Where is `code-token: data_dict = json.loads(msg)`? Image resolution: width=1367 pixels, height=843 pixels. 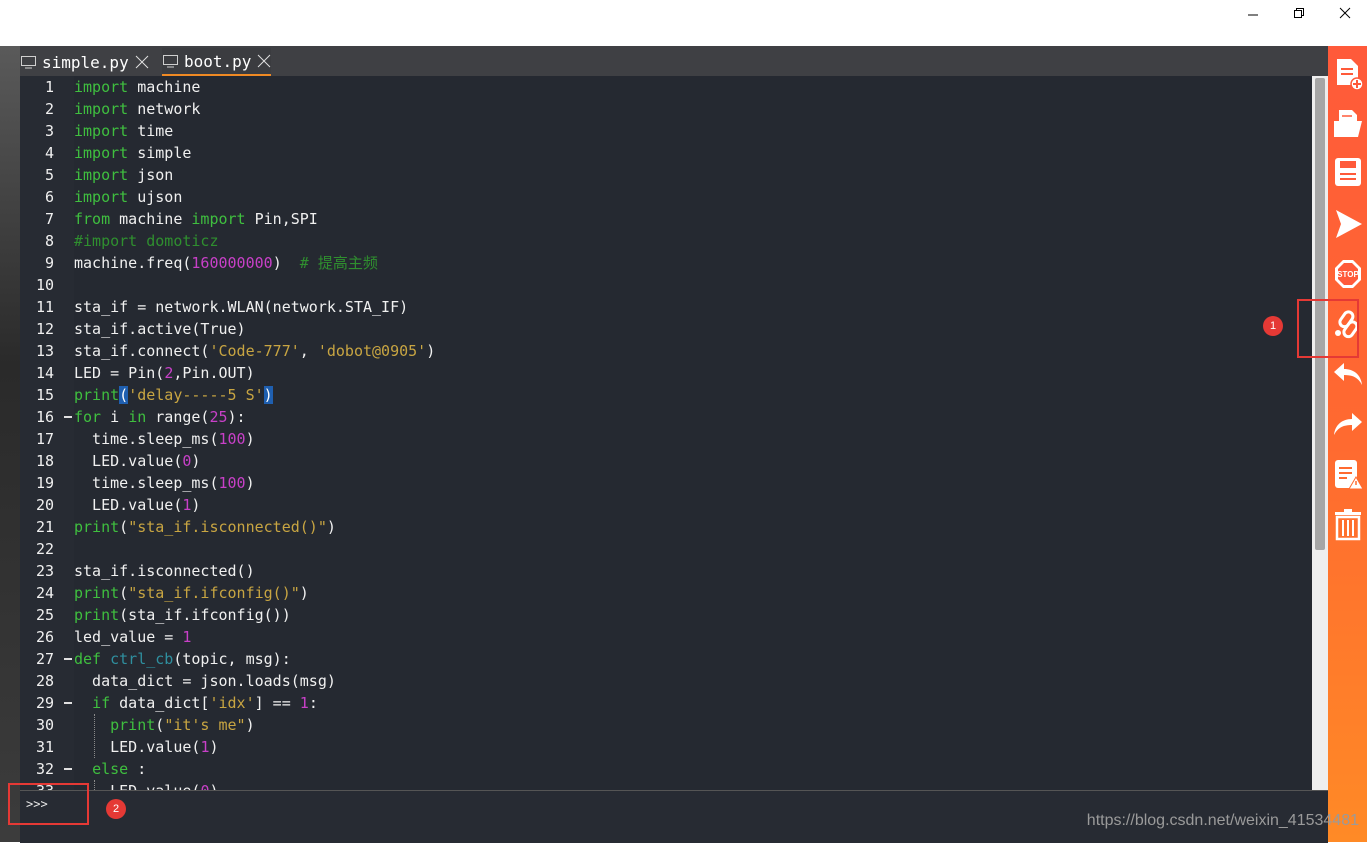 code-token: data_dict = json.loads(msg) is located at coordinates (205, 681).